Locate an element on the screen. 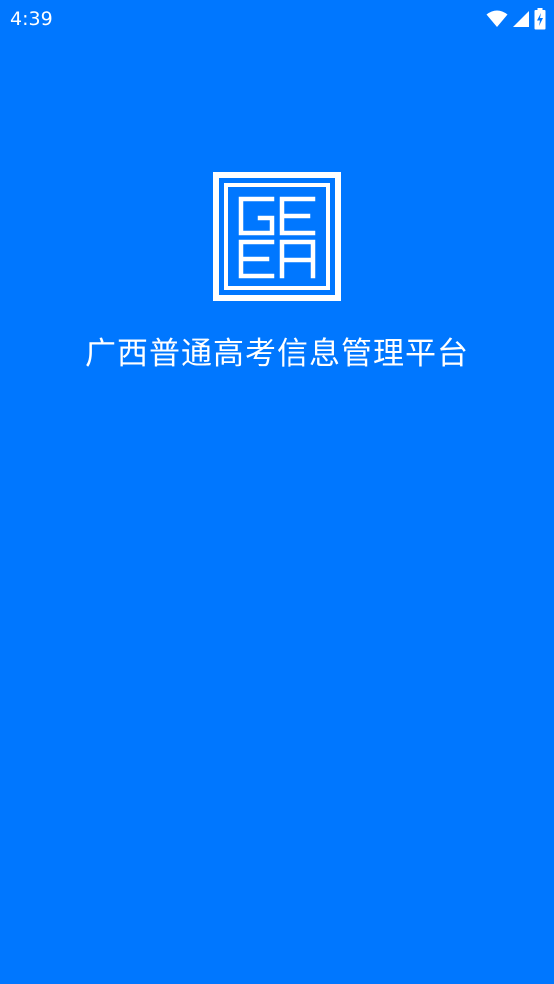 Image resolution: width=554 pixels, height=984 pixels. app-title: 广西普通高考信息管理平台 is located at coordinates (277, 354).